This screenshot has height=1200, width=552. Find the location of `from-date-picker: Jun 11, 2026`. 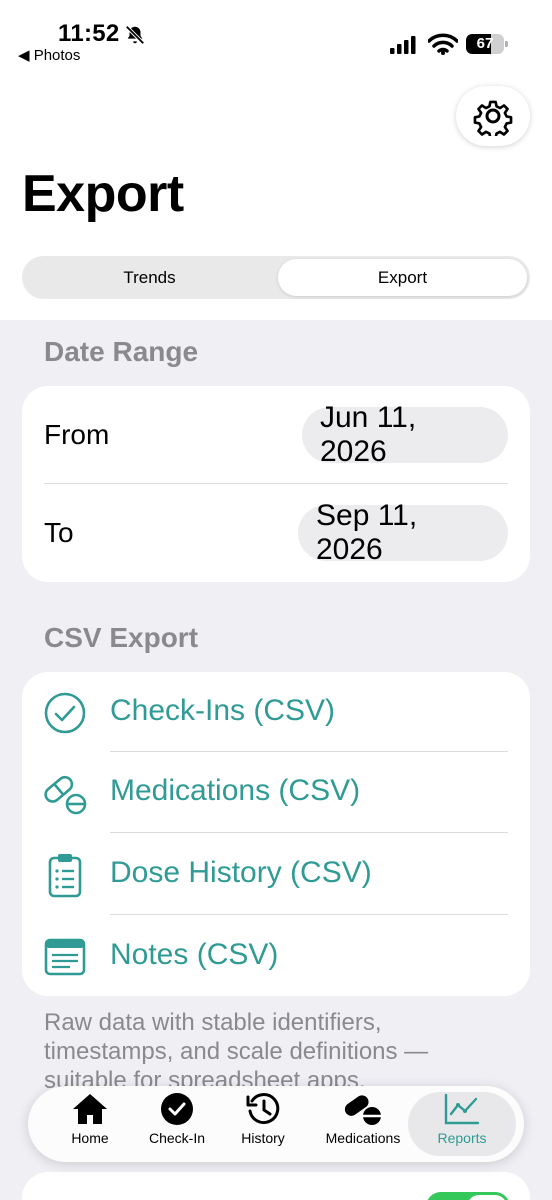

from-date-picker: Jun 11, 2026 is located at coordinates (405, 434).